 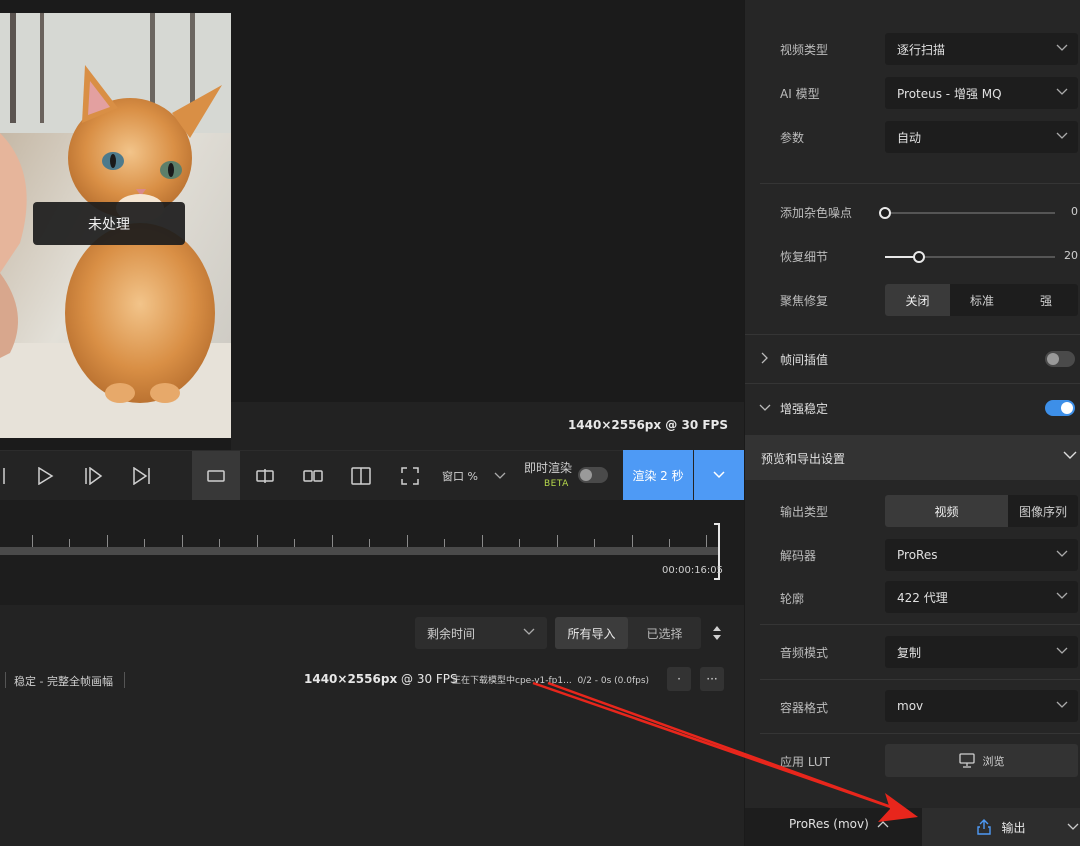 What do you see at coordinates (693, 570) in the screenshot?
I see `timeline-end-time: 00:00:16:05` at bounding box center [693, 570].